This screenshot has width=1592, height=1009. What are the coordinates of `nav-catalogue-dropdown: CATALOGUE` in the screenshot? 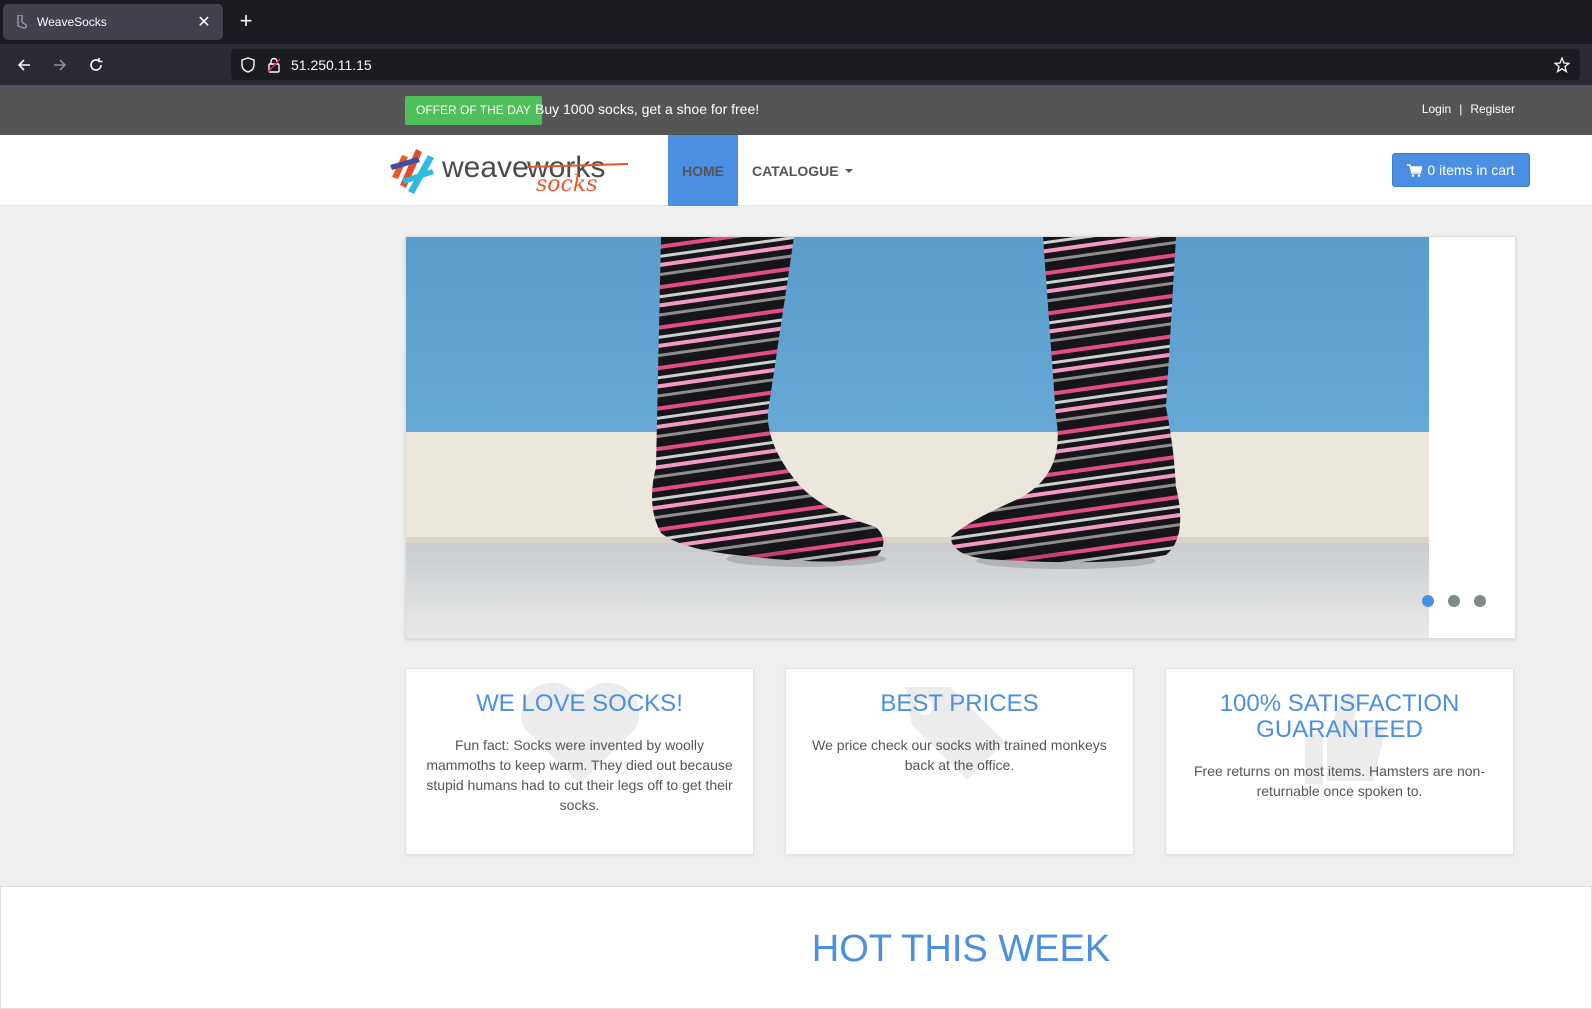 It's located at (802, 170).